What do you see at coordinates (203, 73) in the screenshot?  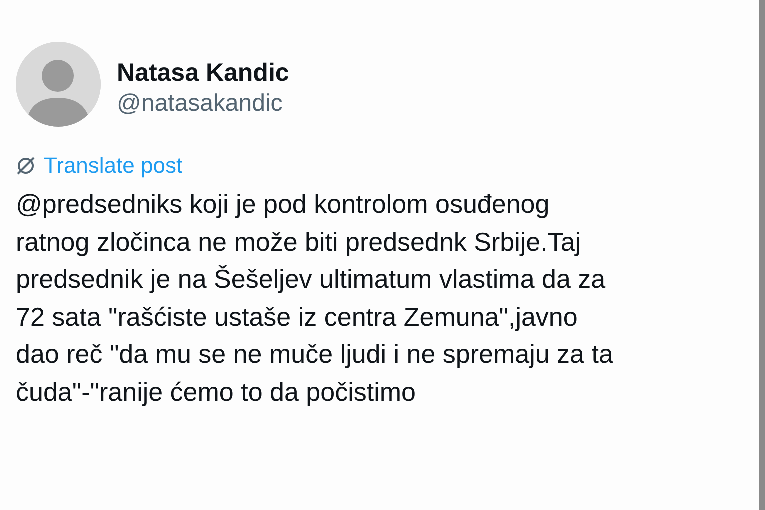 I see `author-name: Natasa Kandic` at bounding box center [203, 73].